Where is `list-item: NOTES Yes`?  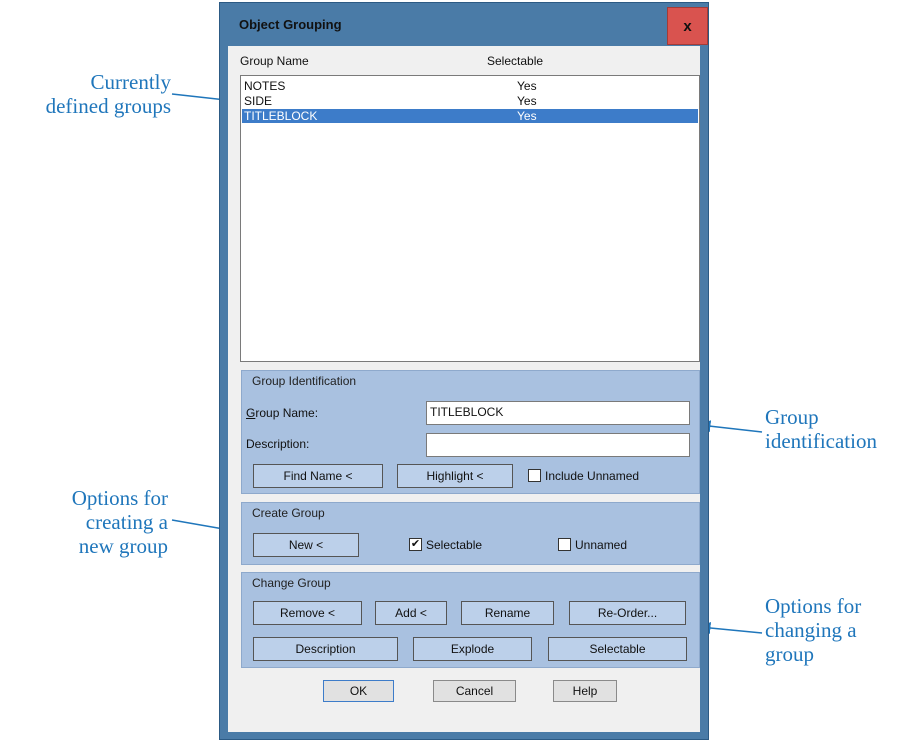 list-item: NOTES Yes is located at coordinates (470, 86).